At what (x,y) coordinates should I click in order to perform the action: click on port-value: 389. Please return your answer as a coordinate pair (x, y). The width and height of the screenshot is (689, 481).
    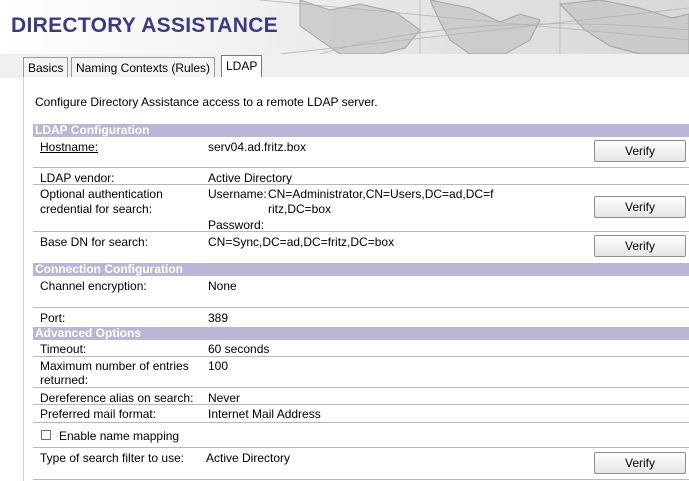
    Looking at the image, I should click on (218, 318).